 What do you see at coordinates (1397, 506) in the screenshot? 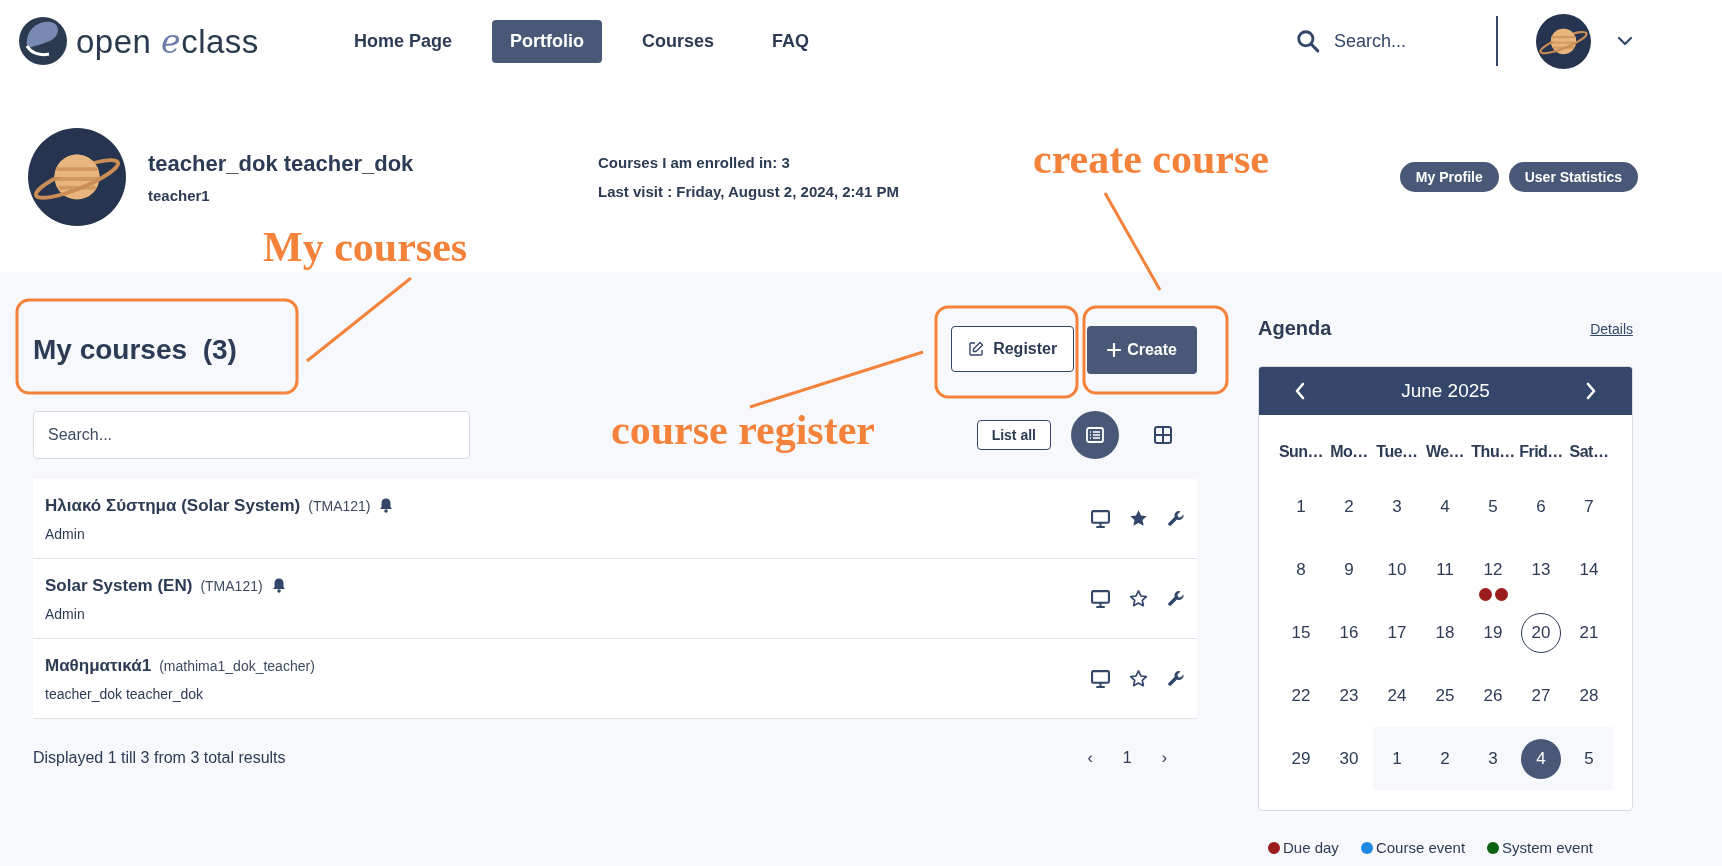
I see `calendar-day: 3` at bounding box center [1397, 506].